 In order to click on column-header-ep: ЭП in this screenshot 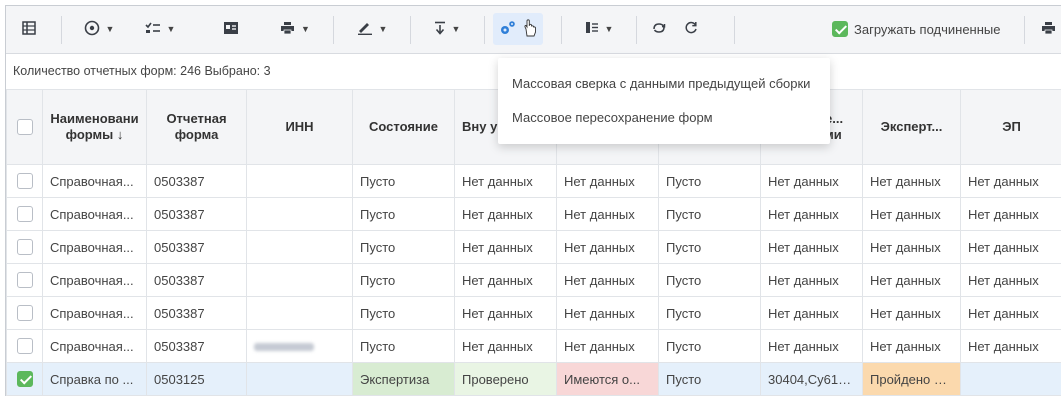, I will do `click(1010, 127)`.